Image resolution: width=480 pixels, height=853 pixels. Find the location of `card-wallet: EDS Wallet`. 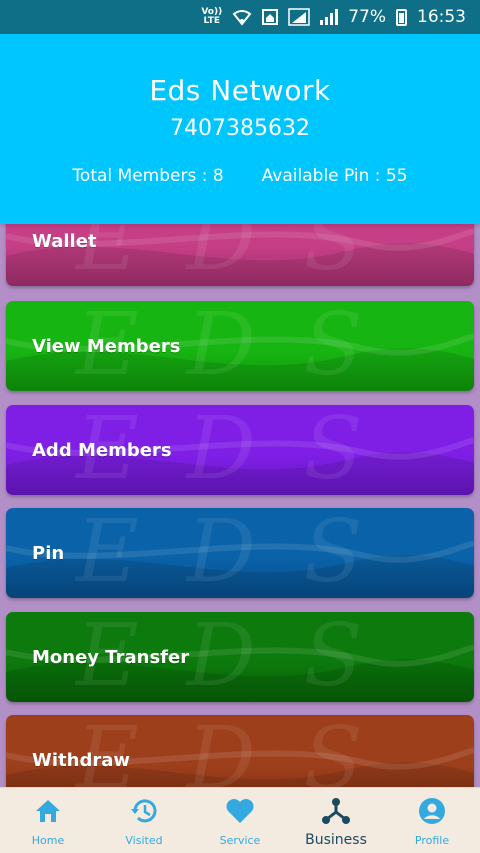

card-wallet: EDS Wallet is located at coordinates (240, 255).